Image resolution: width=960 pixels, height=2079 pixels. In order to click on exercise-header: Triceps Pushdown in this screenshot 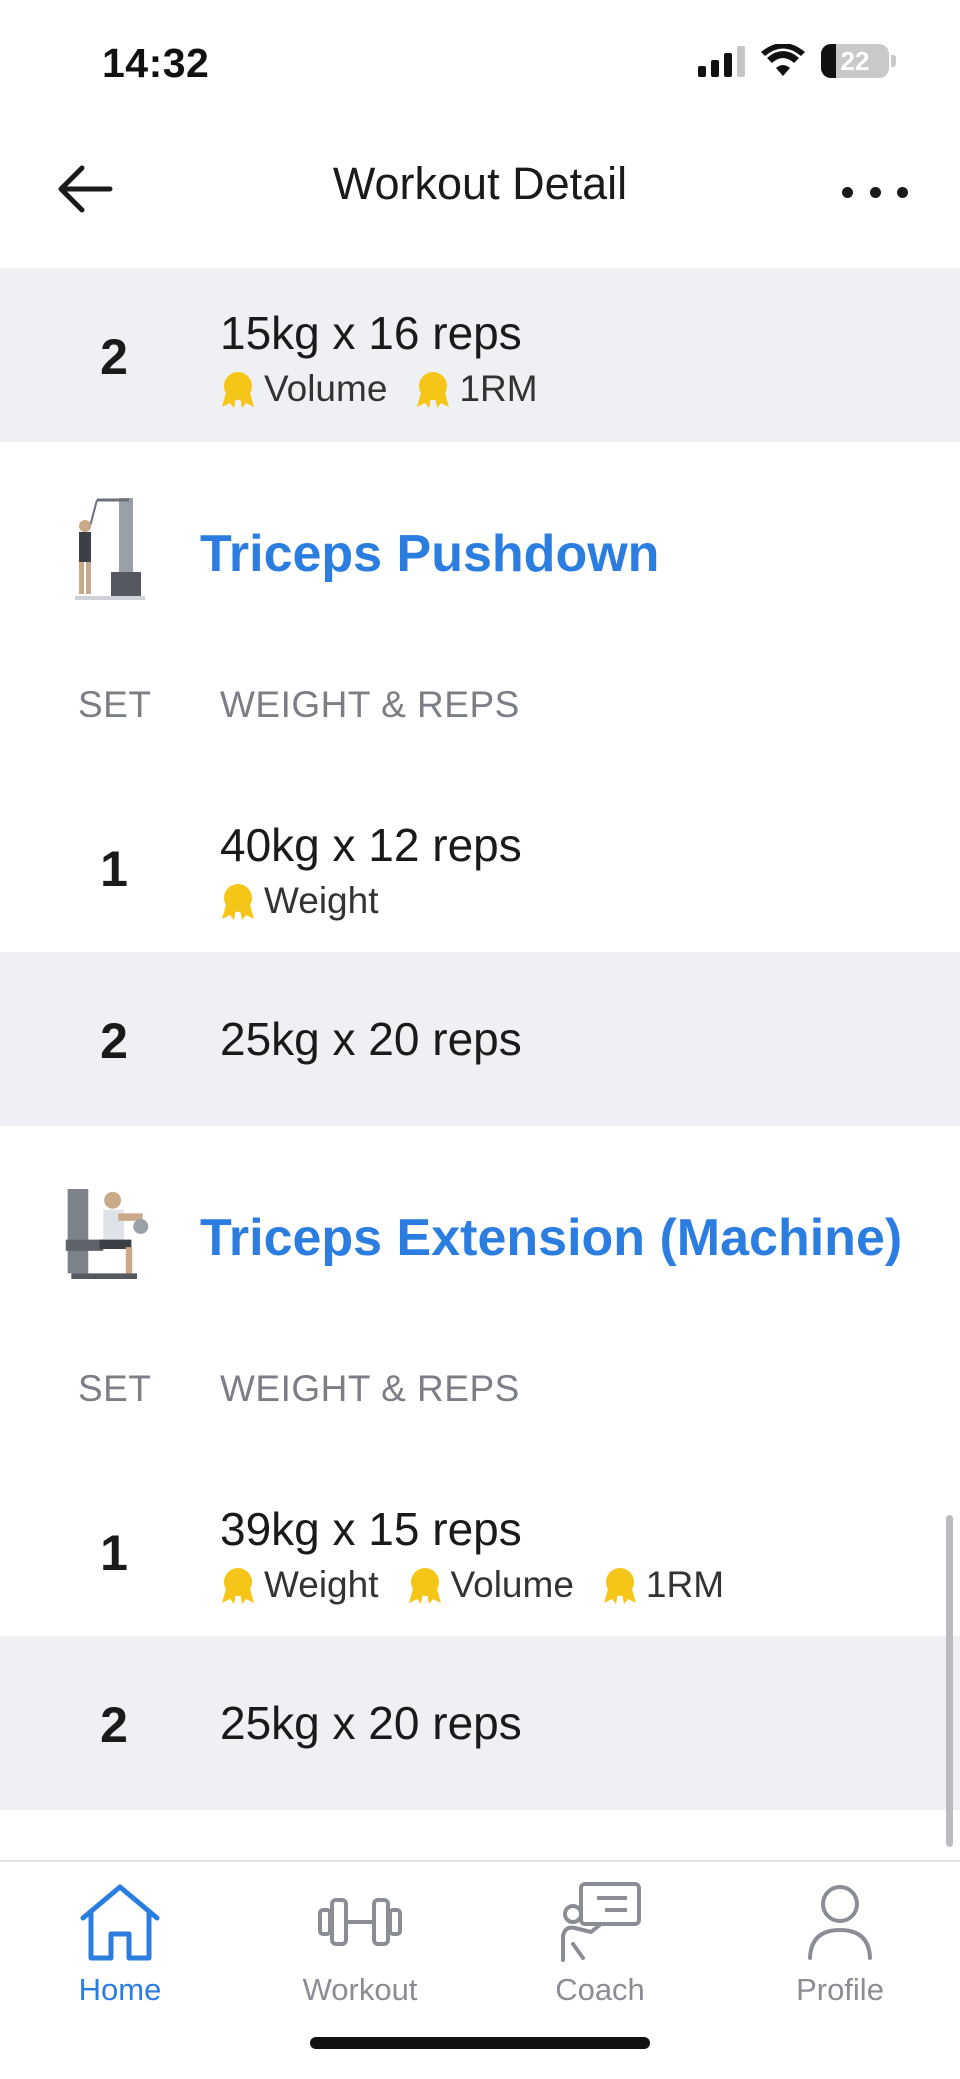, I will do `click(480, 553)`.